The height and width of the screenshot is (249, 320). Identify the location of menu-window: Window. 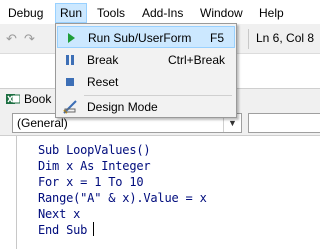
(221, 13).